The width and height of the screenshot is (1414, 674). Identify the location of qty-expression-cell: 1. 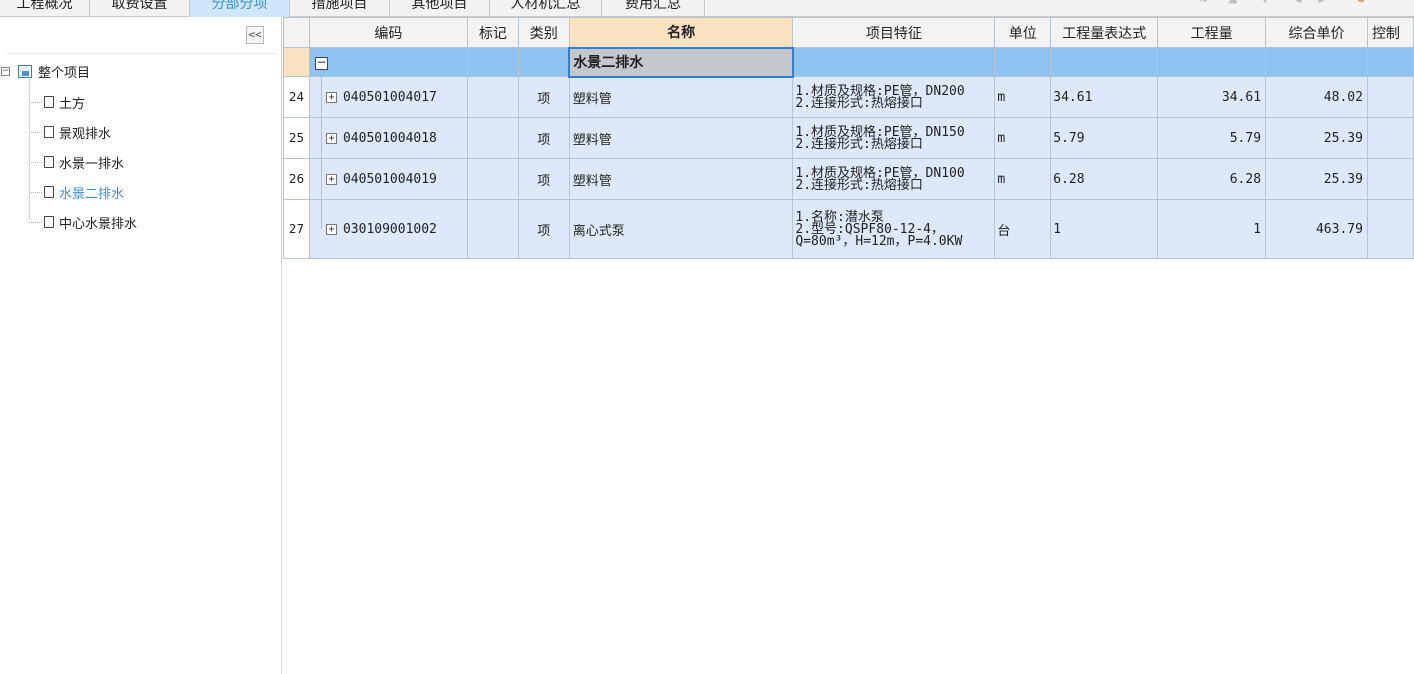
(1104, 229).